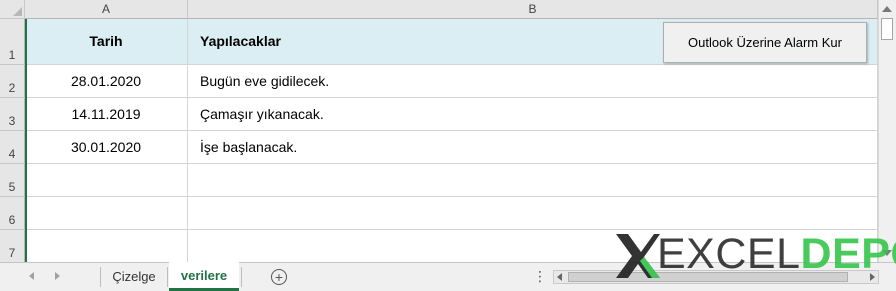 This screenshot has width=896, height=291. Describe the element at coordinates (765, 42) in the screenshot. I see `outlook-alarm-button: Outlook Üzerine Alarm Kur` at that location.